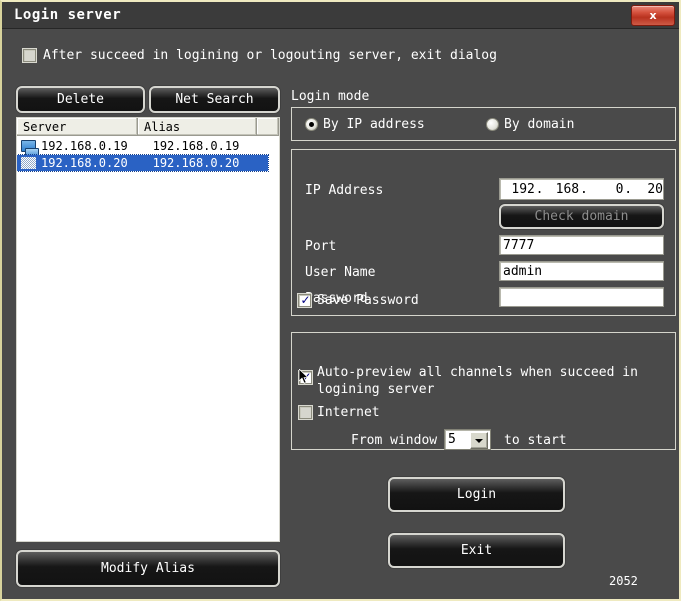  Describe the element at coordinates (368, 300) in the screenshot. I see `save-password-label: Save Password` at that location.